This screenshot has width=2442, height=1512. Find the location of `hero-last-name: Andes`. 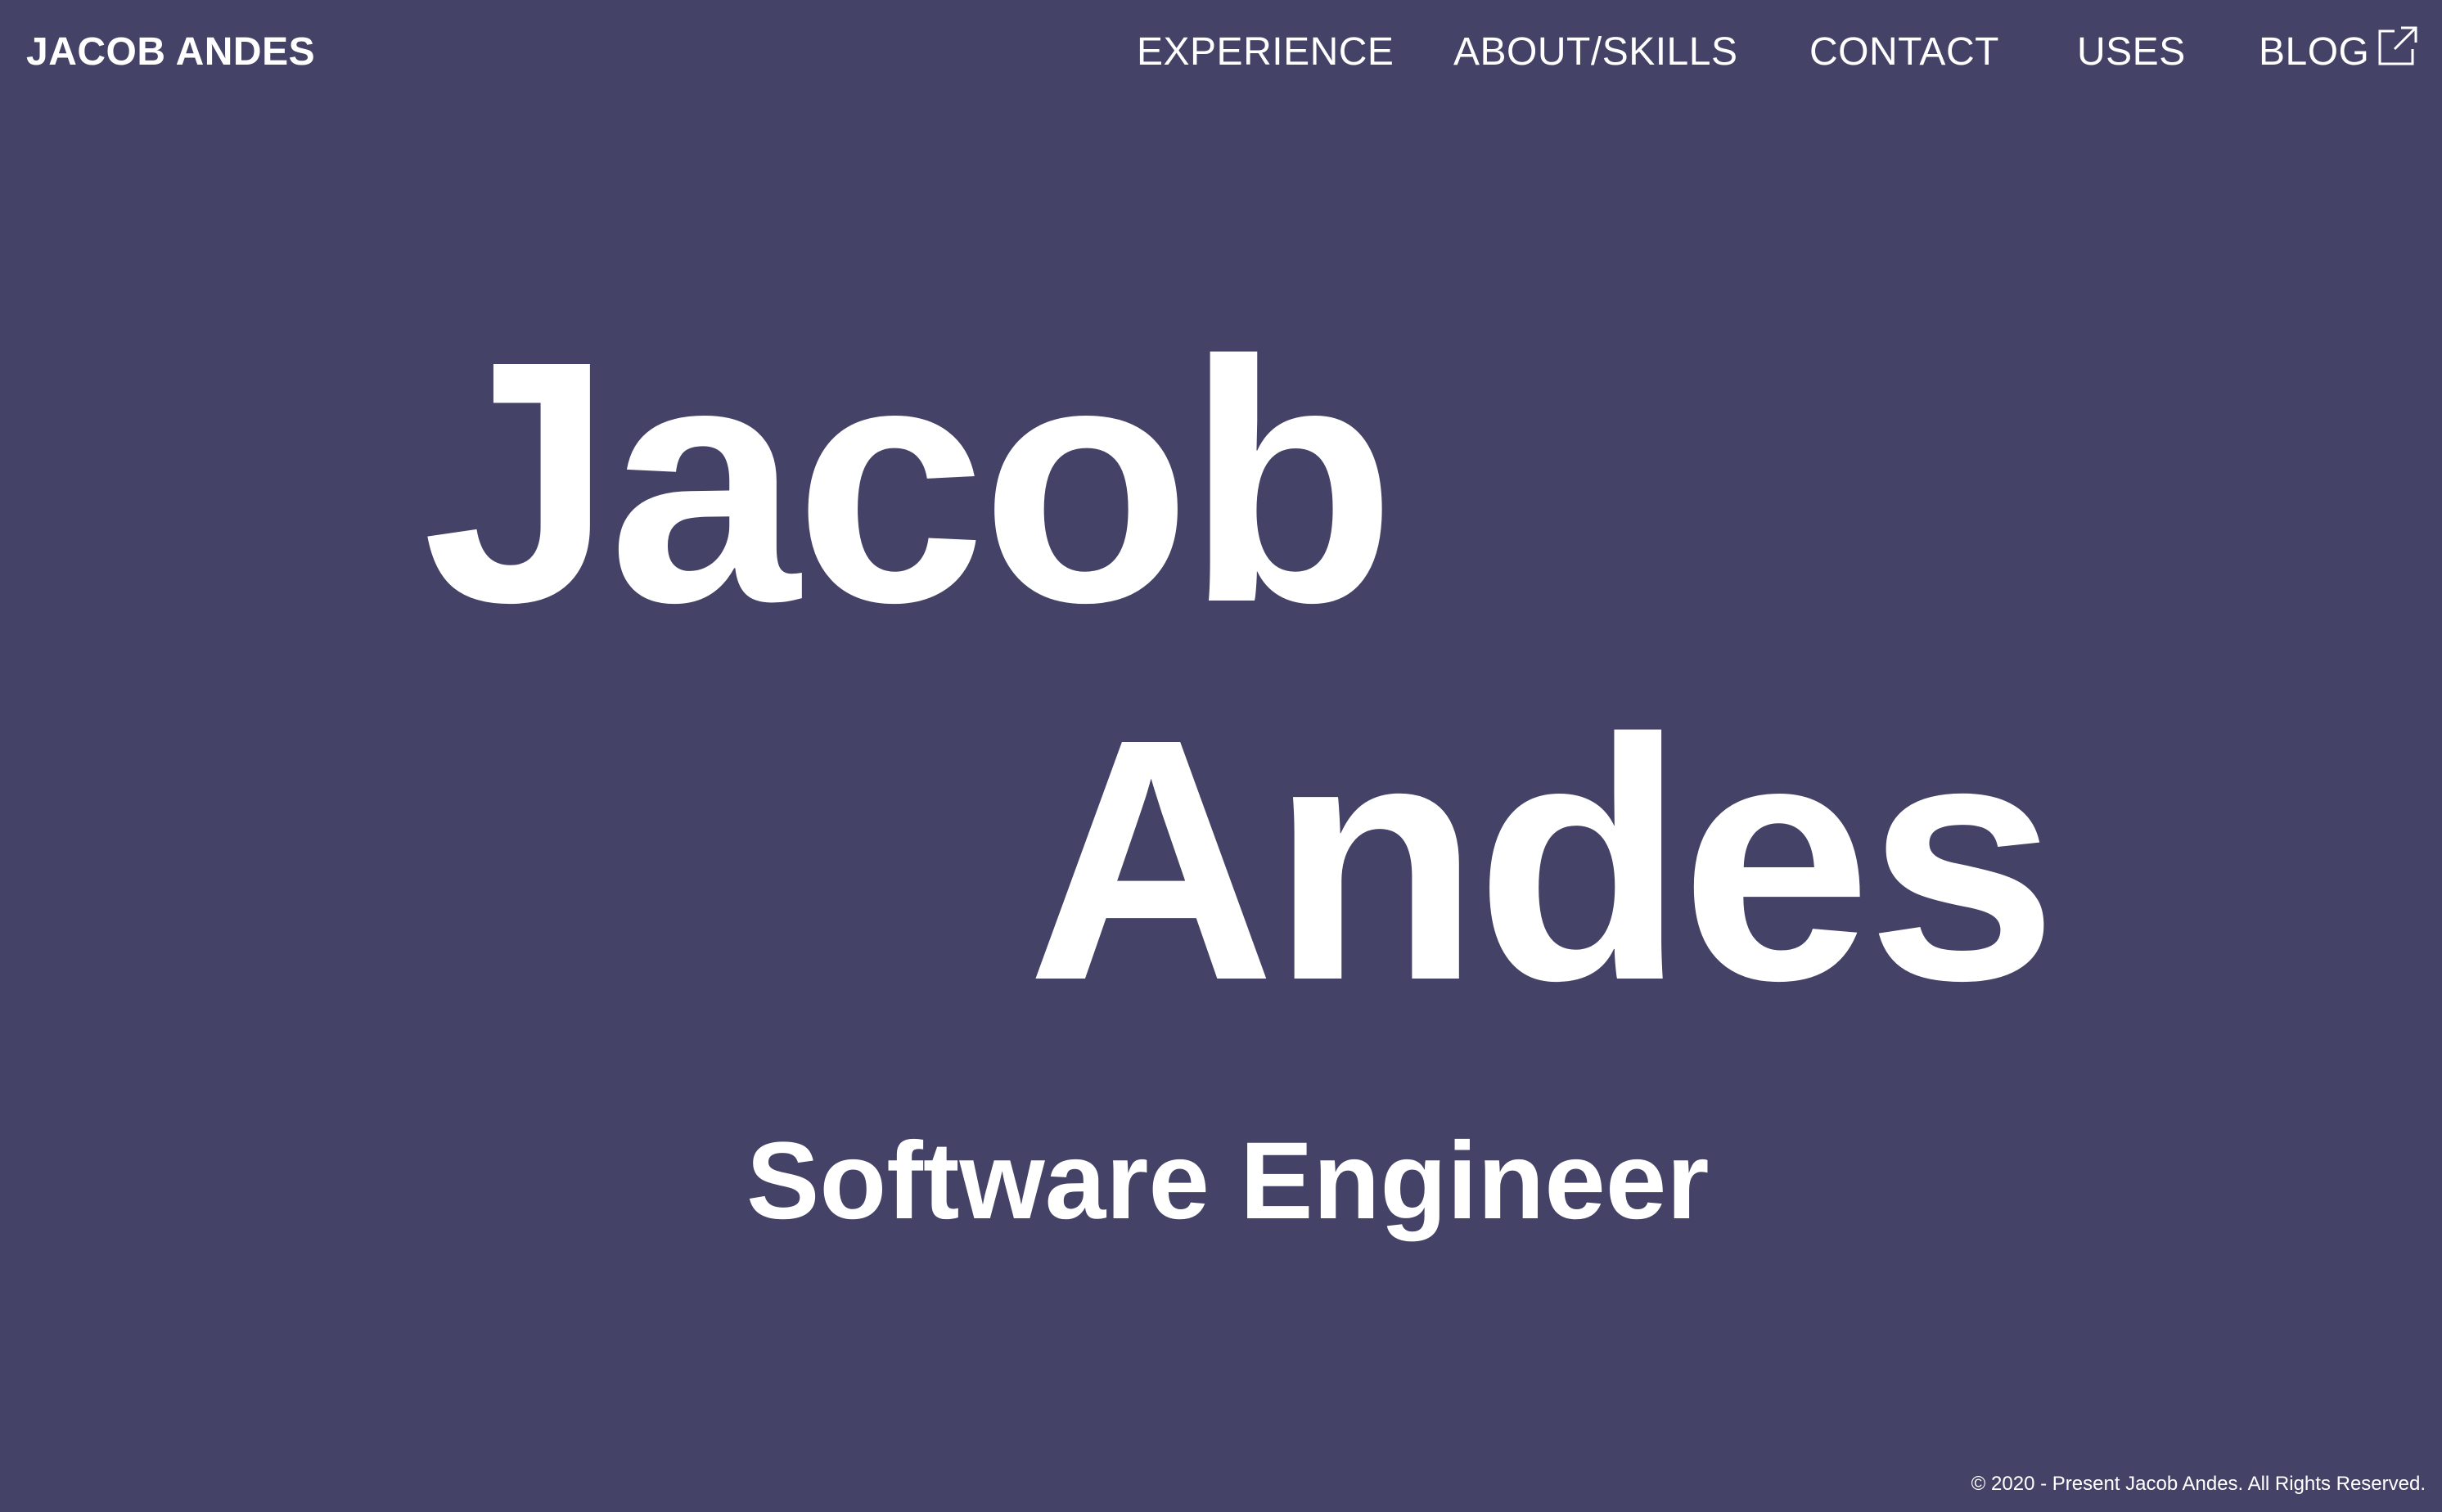

hero-last-name: Andes is located at coordinates (1542, 860).